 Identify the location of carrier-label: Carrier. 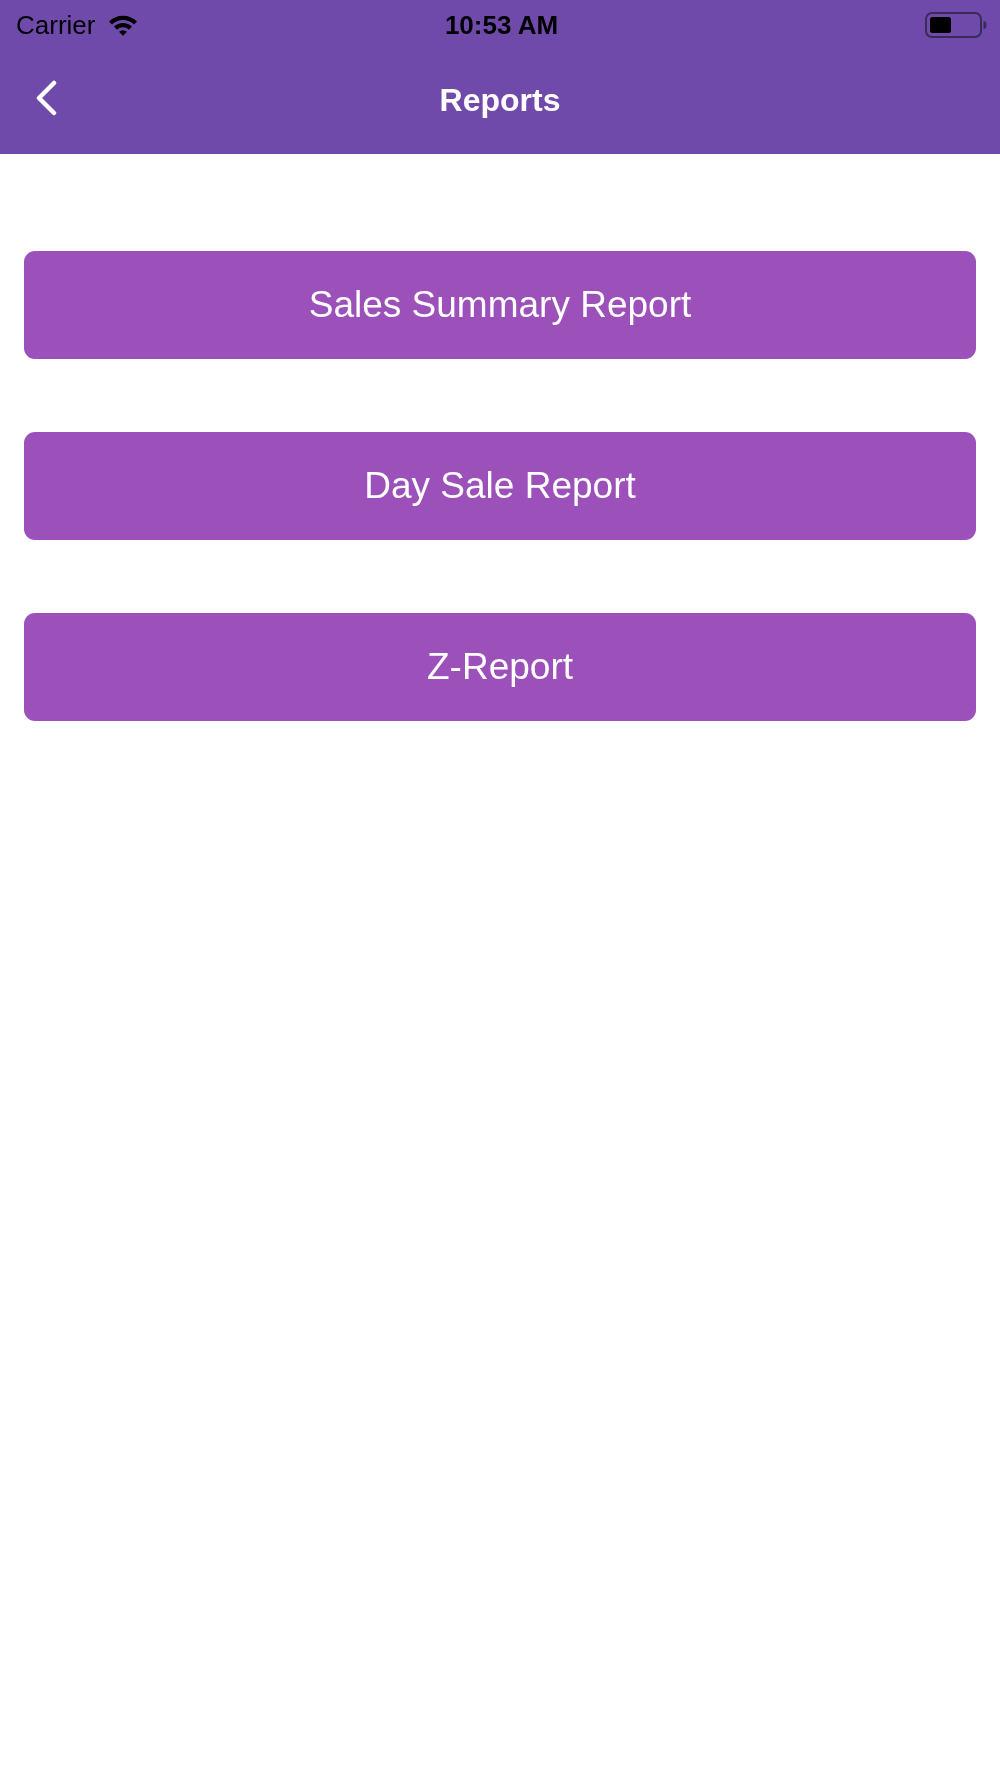
(56, 25).